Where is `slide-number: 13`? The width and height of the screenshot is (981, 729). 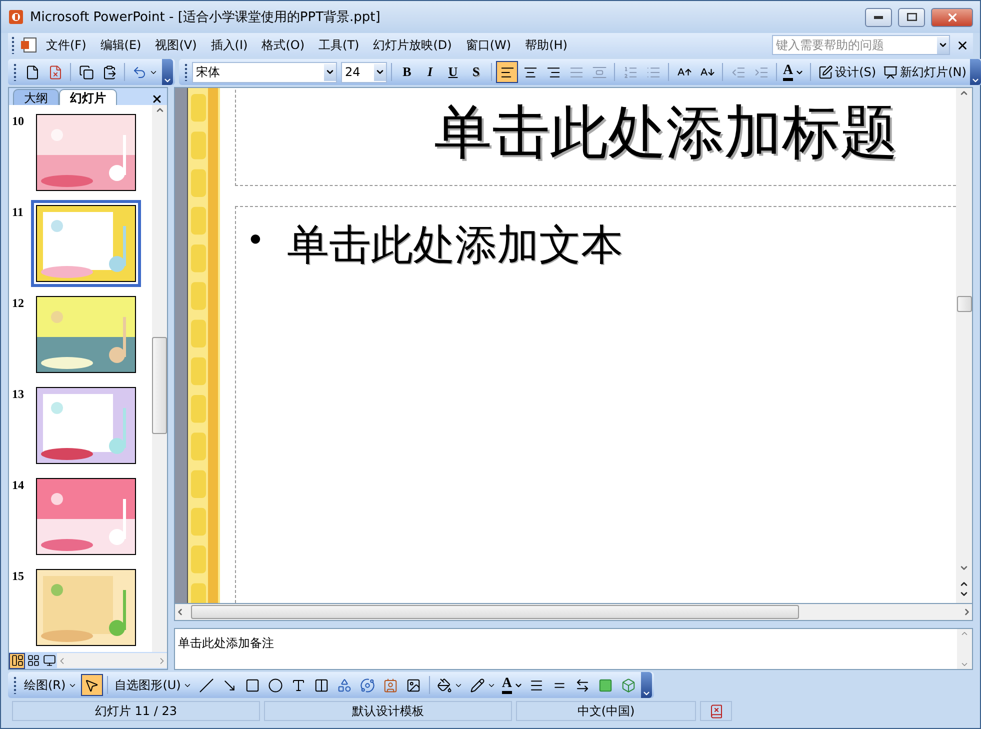
slide-number: 13 is located at coordinates (18, 394).